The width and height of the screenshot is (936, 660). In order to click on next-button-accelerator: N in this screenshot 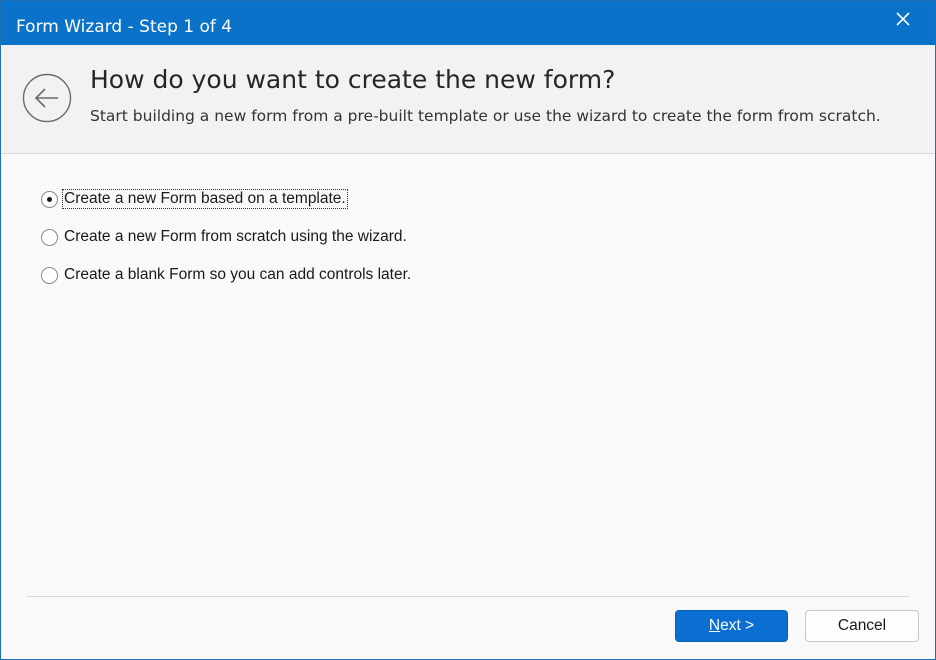, I will do `click(714, 625)`.